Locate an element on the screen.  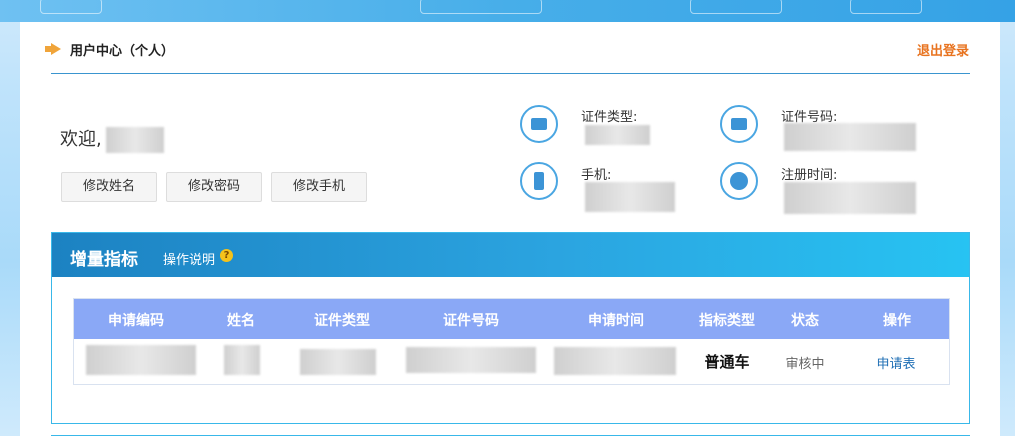
section-header: 增量指标 操作说明 ? is located at coordinates (510, 255).